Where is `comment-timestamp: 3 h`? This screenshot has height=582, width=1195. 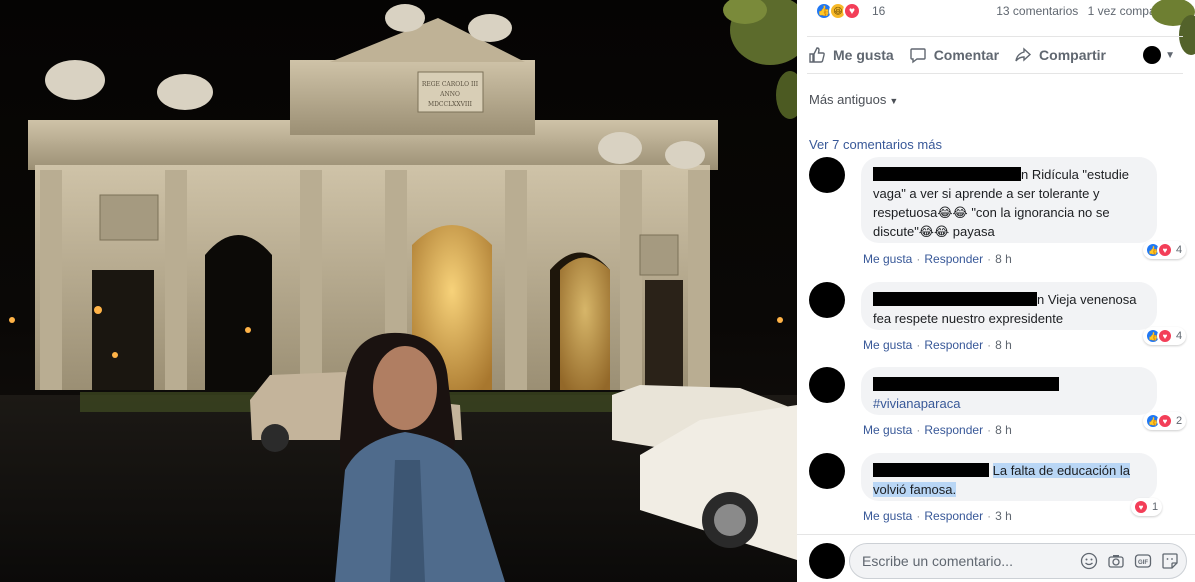 comment-timestamp: 3 h is located at coordinates (1003, 516).